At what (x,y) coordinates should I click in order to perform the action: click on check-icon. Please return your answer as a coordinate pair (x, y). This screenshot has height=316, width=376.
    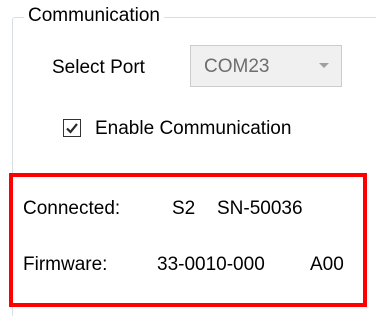
    Looking at the image, I should click on (72, 128).